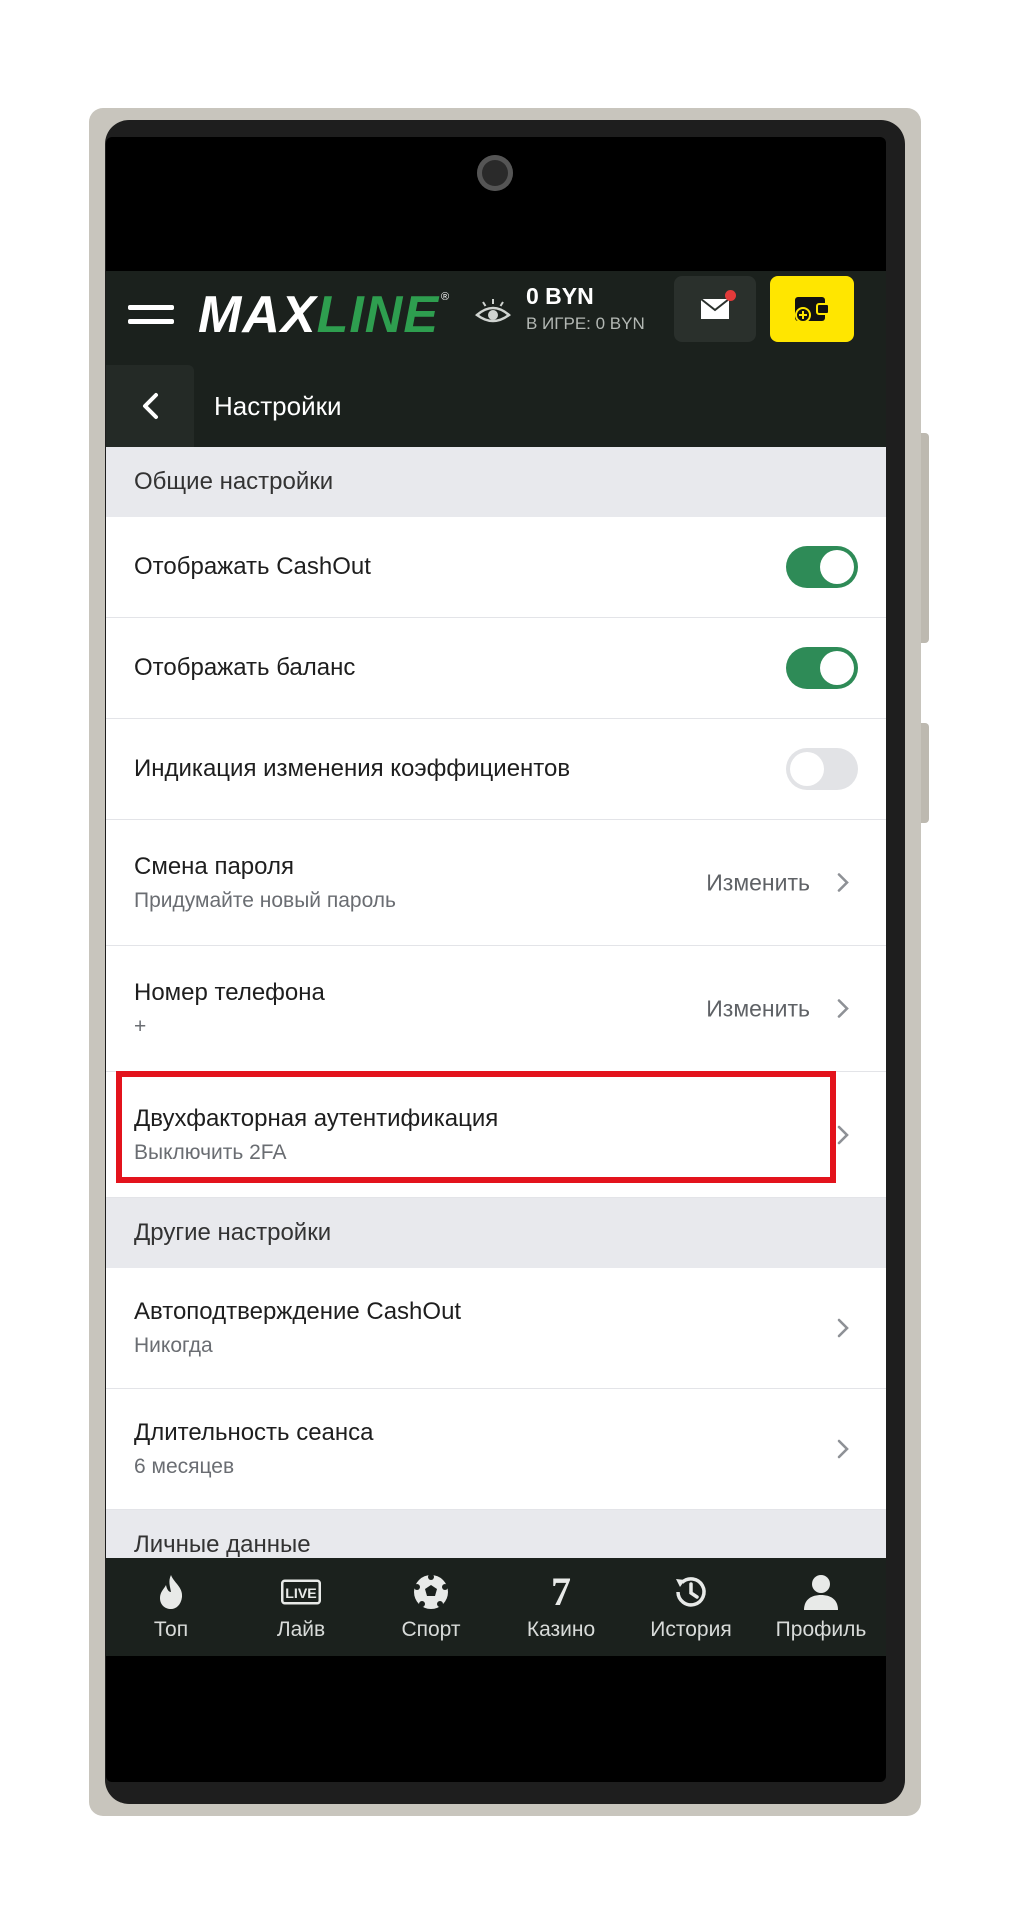 The image size is (1013, 1920). Describe the element at coordinates (821, 1629) in the screenshot. I see `nav-profile-label: Профиль` at that location.